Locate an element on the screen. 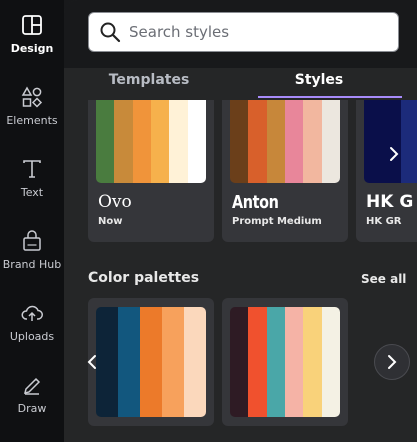 This screenshot has height=442, width=417. tab-bar: Templates Styles is located at coordinates (240, 81).